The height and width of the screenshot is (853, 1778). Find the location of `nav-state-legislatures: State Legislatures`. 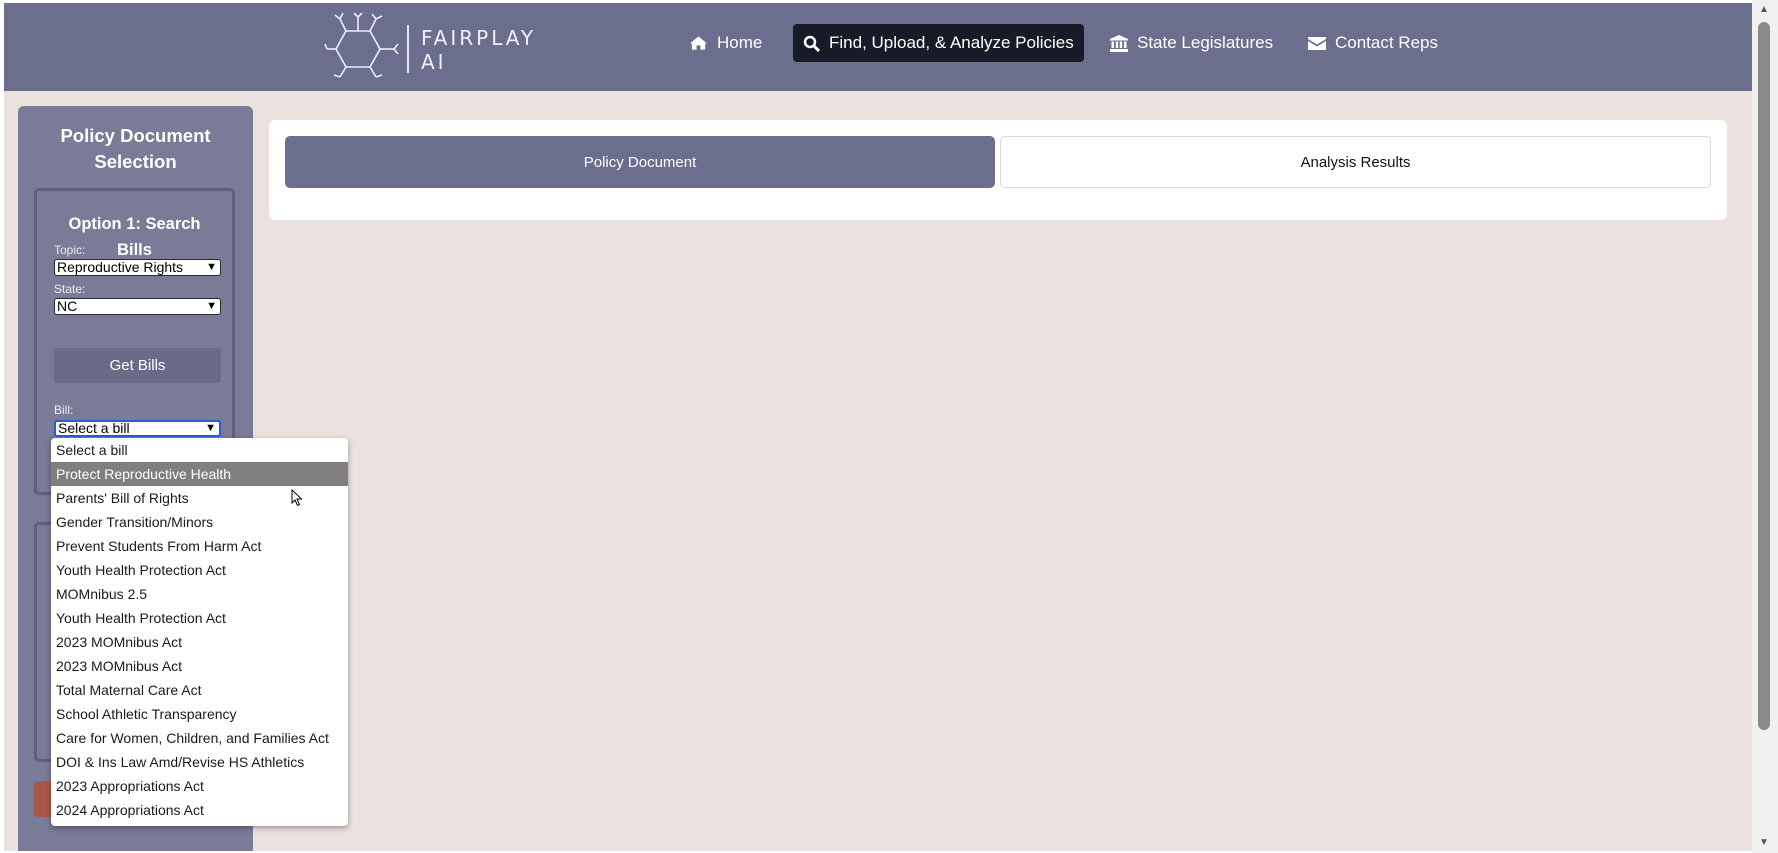

nav-state-legislatures: State Legislatures is located at coordinates (1191, 43).